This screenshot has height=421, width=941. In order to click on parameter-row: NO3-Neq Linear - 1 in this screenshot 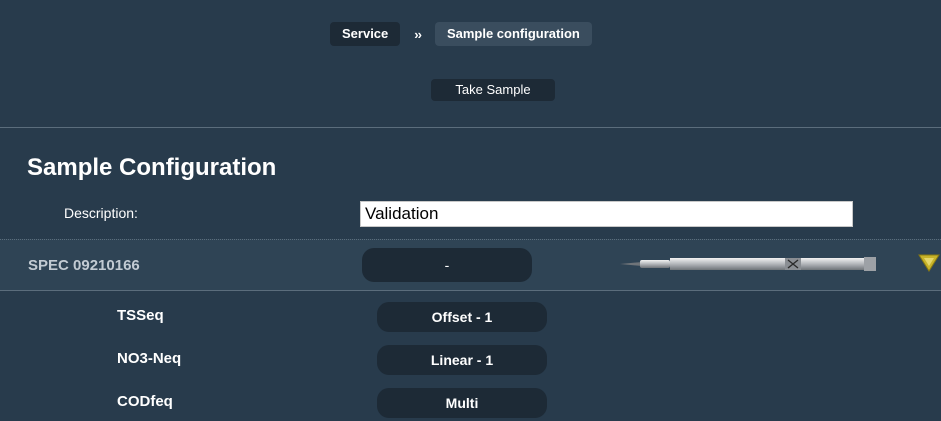, I will do `click(470, 359)`.